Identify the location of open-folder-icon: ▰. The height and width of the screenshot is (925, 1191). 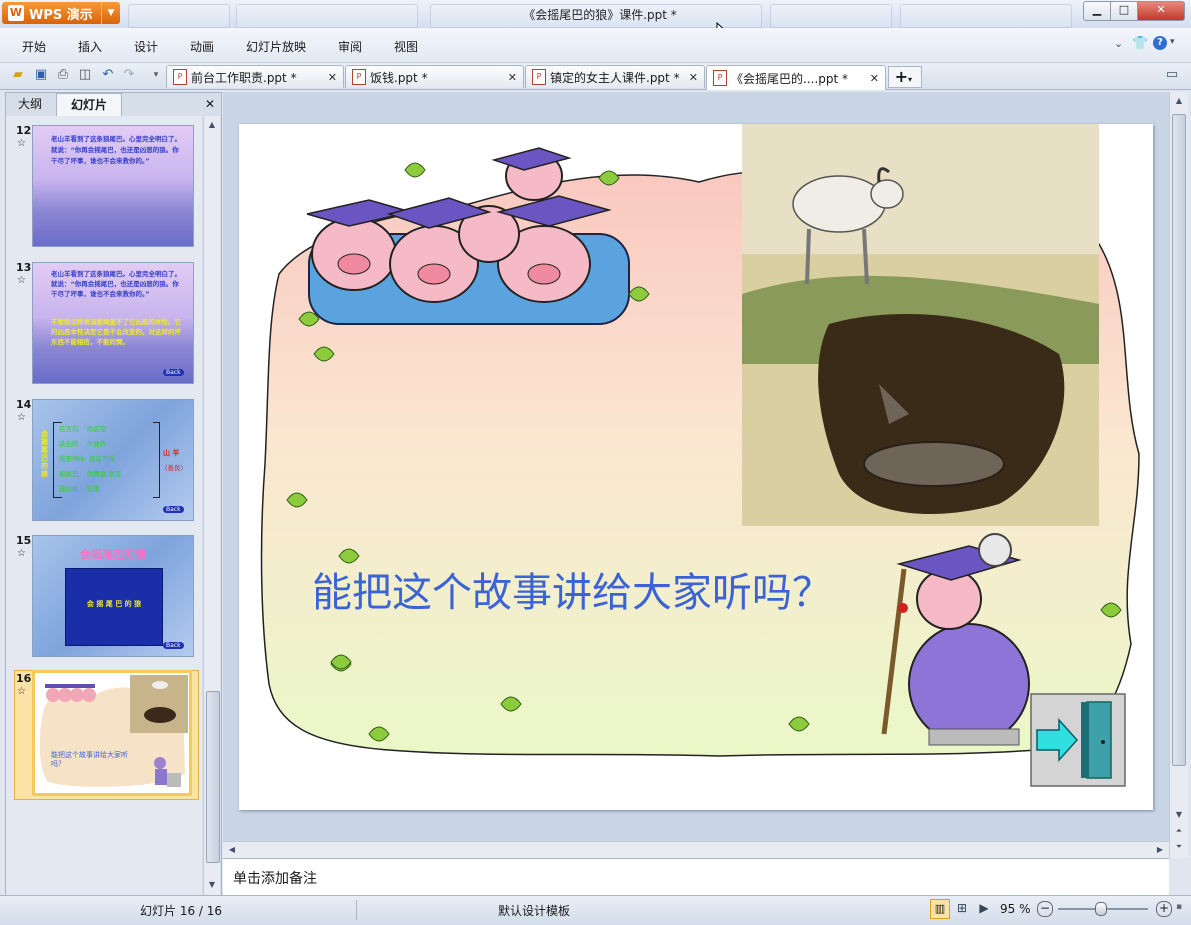
(18, 75).